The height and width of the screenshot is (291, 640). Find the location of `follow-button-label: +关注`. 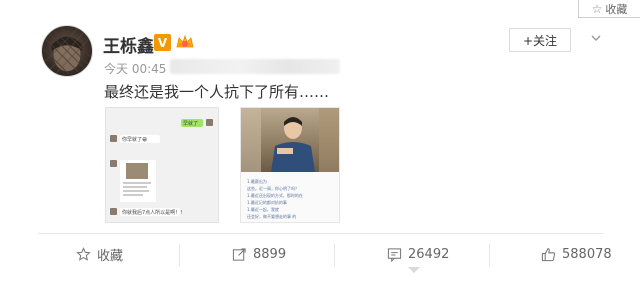

follow-button-label: +关注 is located at coordinates (540, 40).